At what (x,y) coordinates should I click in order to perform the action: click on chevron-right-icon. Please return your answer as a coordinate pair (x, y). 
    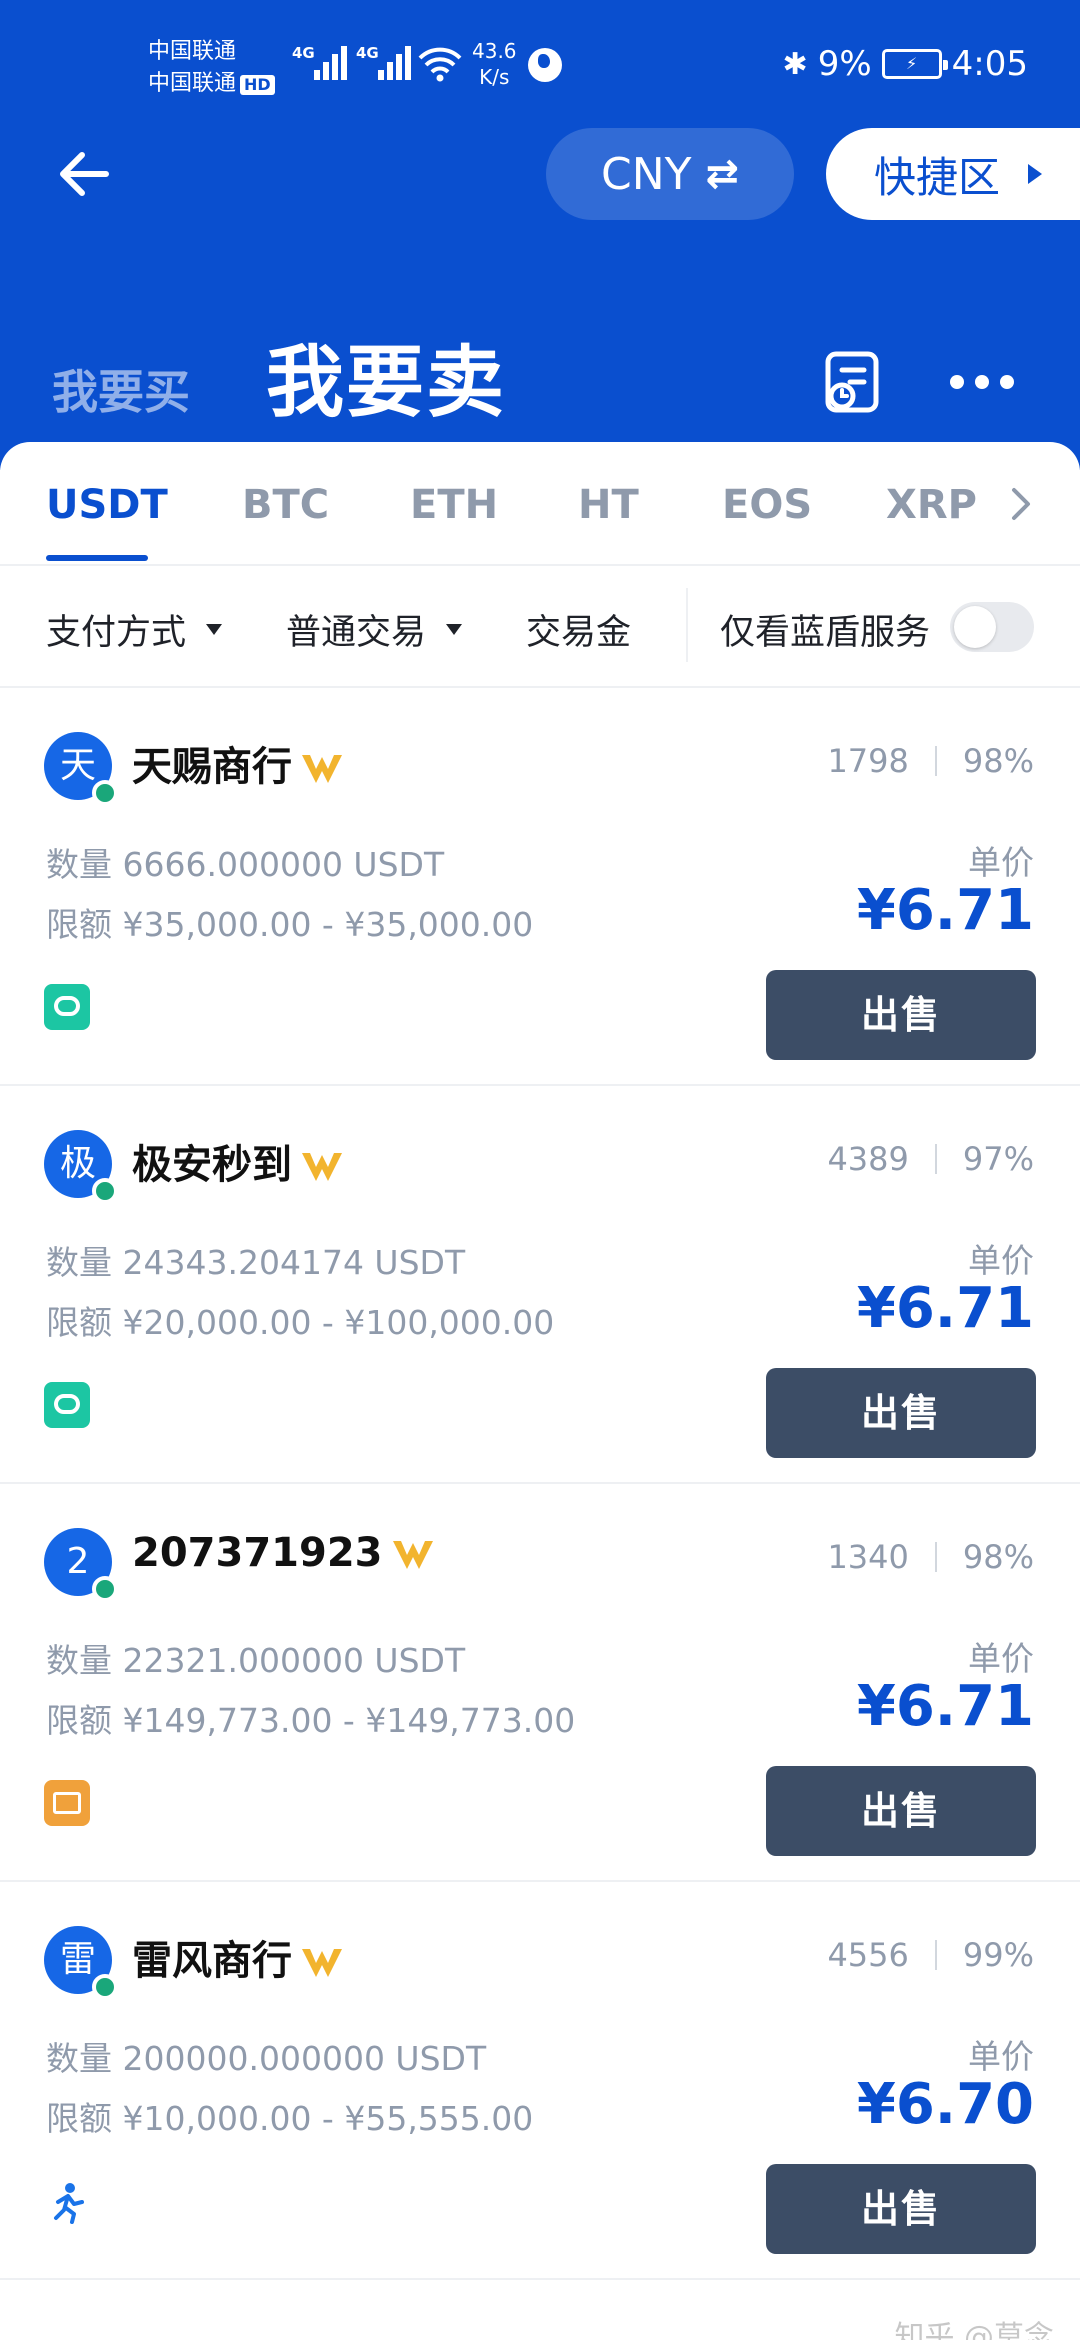
    Looking at the image, I should click on (1021, 504).